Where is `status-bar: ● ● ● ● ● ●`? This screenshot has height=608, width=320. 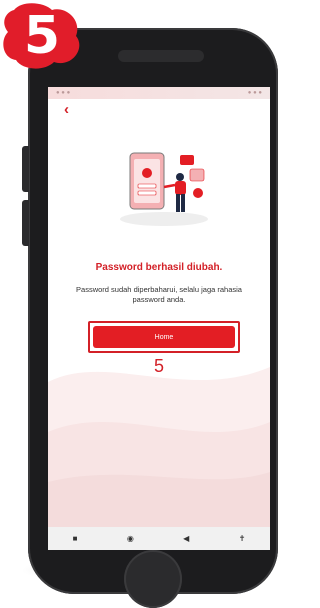
status-bar: ● ● ● ● ● ● is located at coordinates (159, 93).